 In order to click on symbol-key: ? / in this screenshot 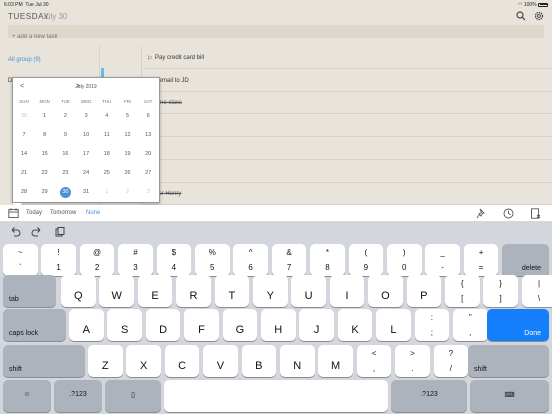, I will do `click(451, 361)`.